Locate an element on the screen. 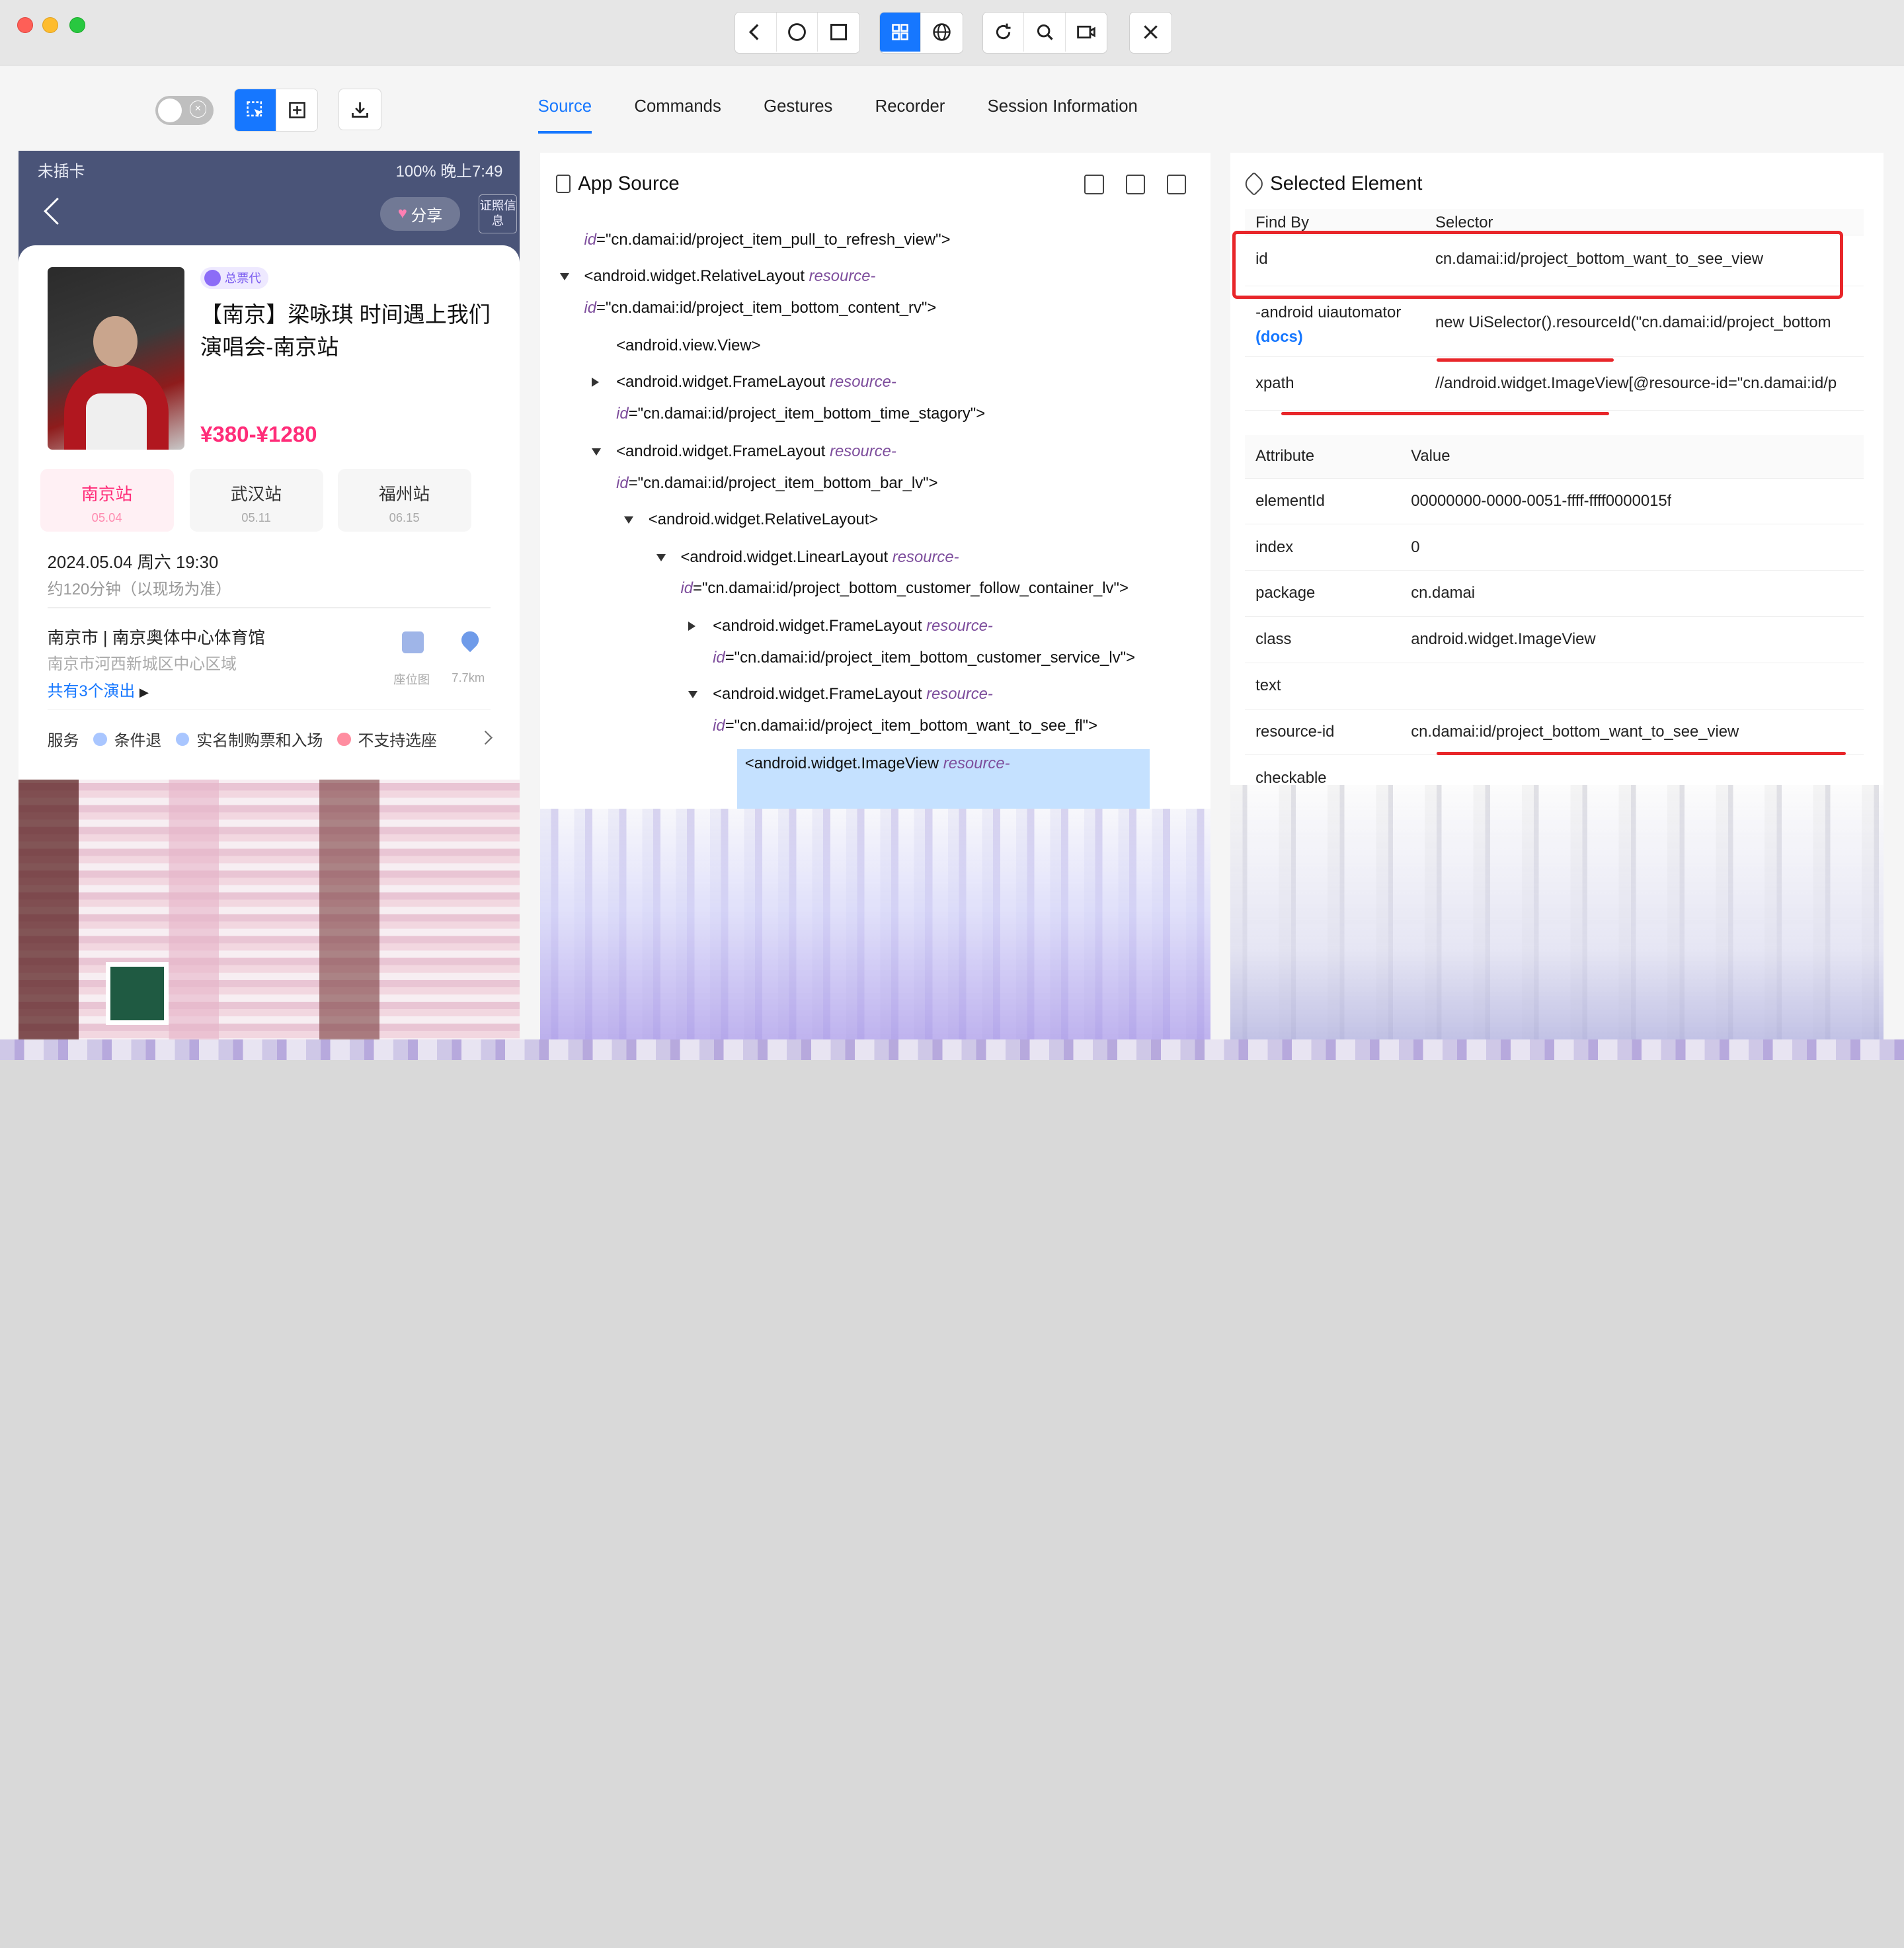 This screenshot has height=1948, width=1904. selected-element-title: Selected Element is located at coordinates (1346, 183).